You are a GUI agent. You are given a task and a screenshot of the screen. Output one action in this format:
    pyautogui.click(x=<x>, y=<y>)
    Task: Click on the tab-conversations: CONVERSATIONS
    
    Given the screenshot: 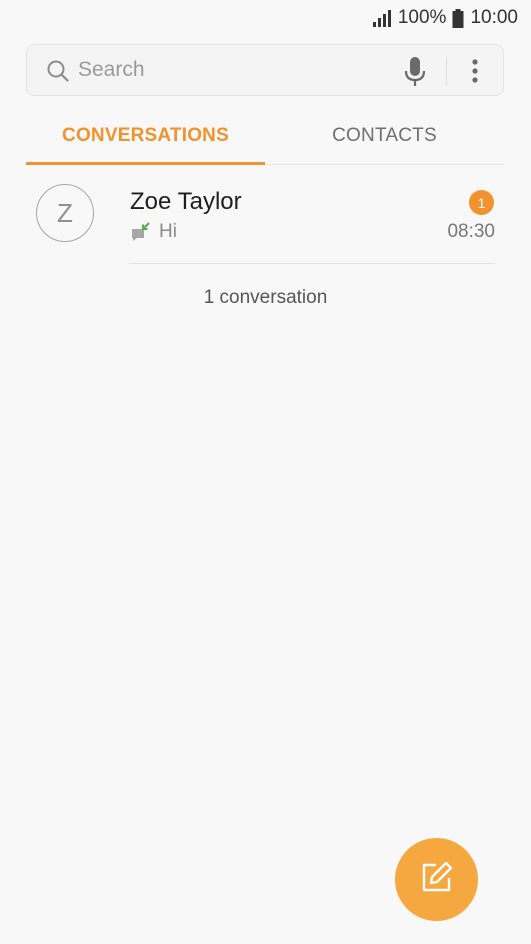 What is the action you would take?
    pyautogui.click(x=145, y=139)
    